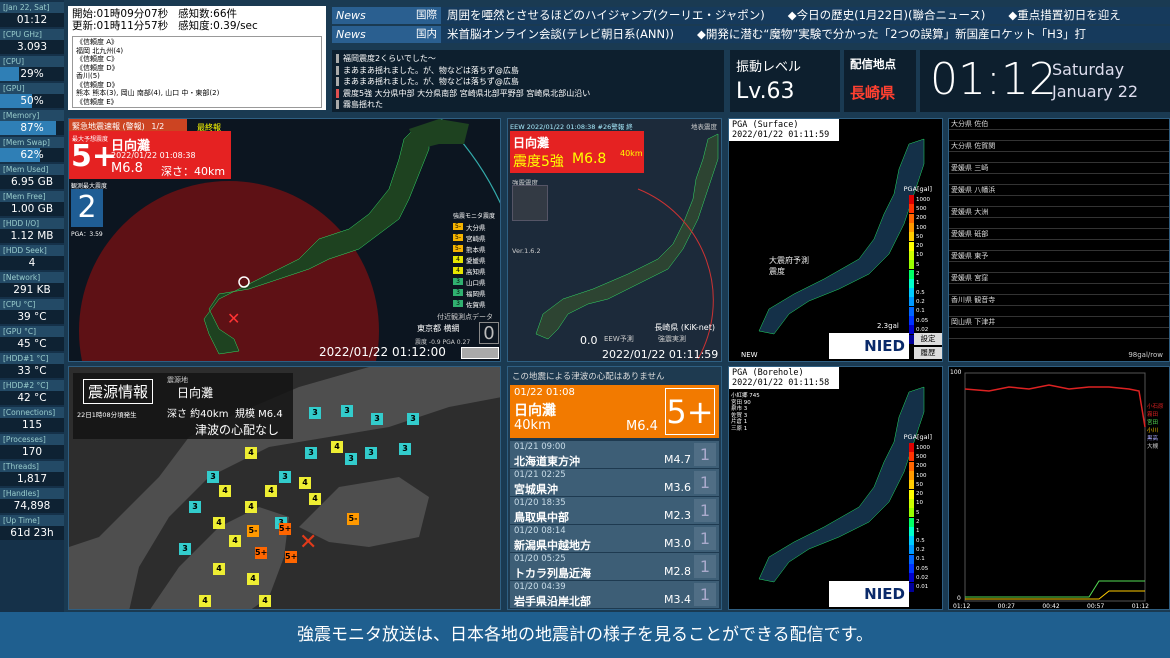 This screenshot has height=658, width=1170. What do you see at coordinates (921, 475) in the screenshot?
I see `scale-value: 100` at bounding box center [921, 475].